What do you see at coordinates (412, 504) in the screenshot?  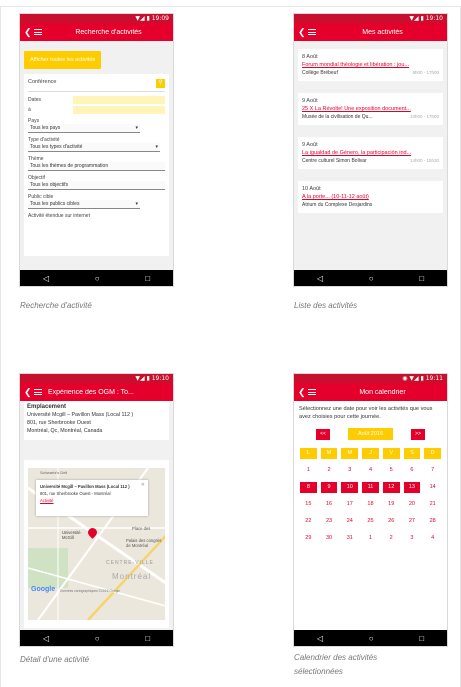 I see `day-cell: 20` at bounding box center [412, 504].